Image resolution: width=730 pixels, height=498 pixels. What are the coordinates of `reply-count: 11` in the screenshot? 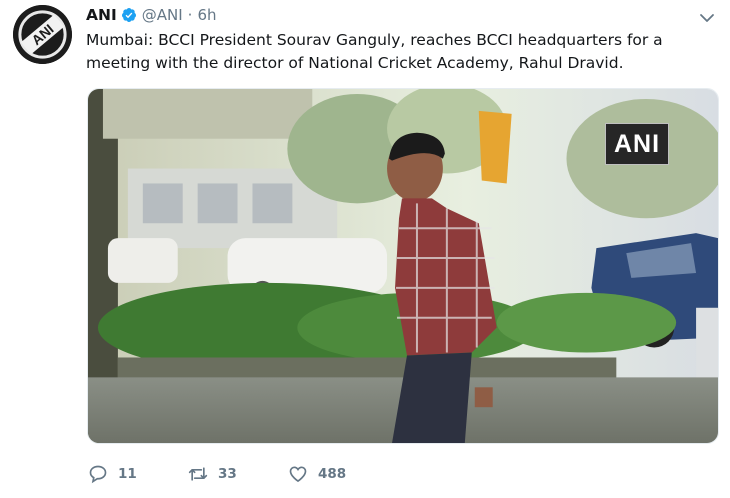 It's located at (127, 474).